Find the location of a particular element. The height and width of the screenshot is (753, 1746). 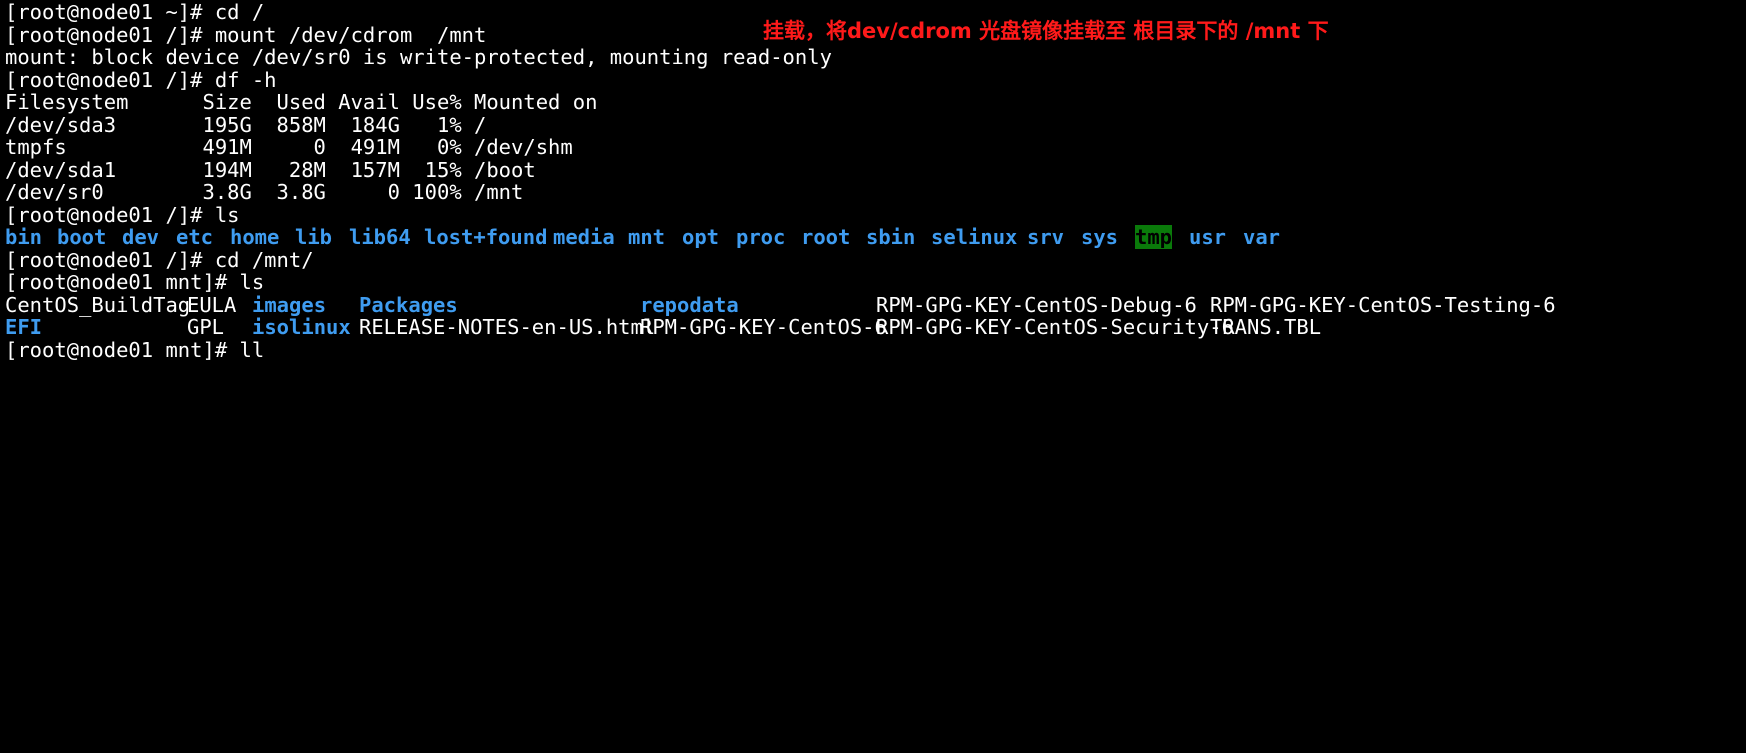

dir-entry: bin is located at coordinates (24, 237).